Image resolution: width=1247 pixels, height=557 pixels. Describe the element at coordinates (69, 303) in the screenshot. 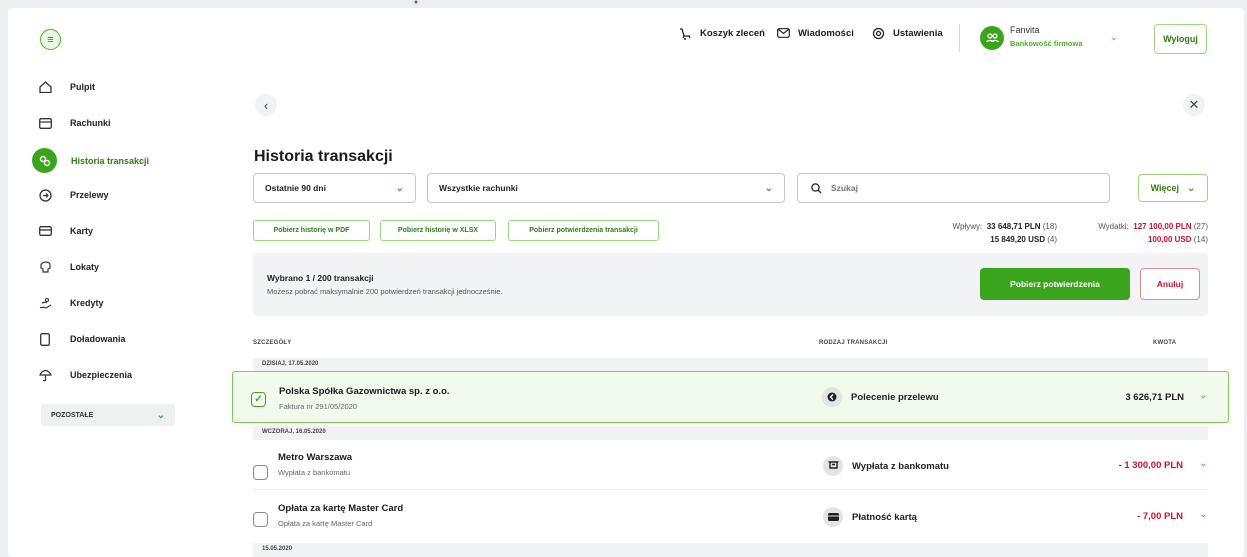

I see `sidebar-item-kredyty: Kredyty` at that location.